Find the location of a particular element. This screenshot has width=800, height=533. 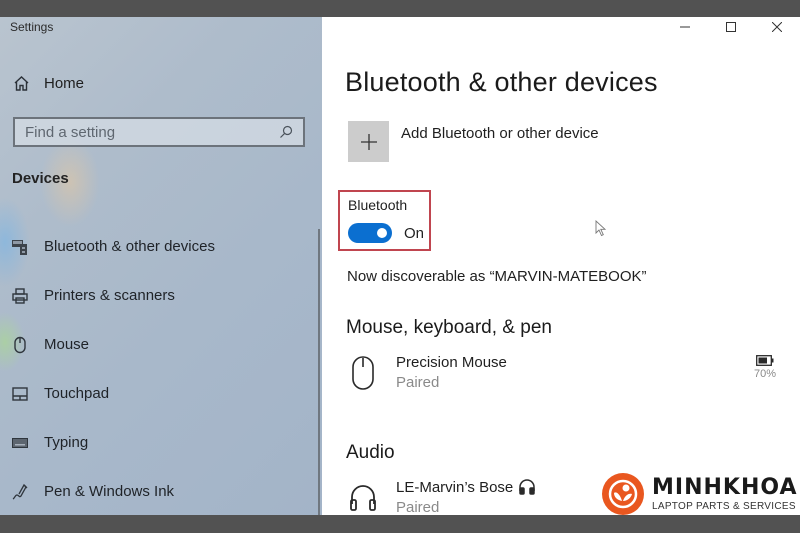

plus-icon is located at coordinates (368, 141).